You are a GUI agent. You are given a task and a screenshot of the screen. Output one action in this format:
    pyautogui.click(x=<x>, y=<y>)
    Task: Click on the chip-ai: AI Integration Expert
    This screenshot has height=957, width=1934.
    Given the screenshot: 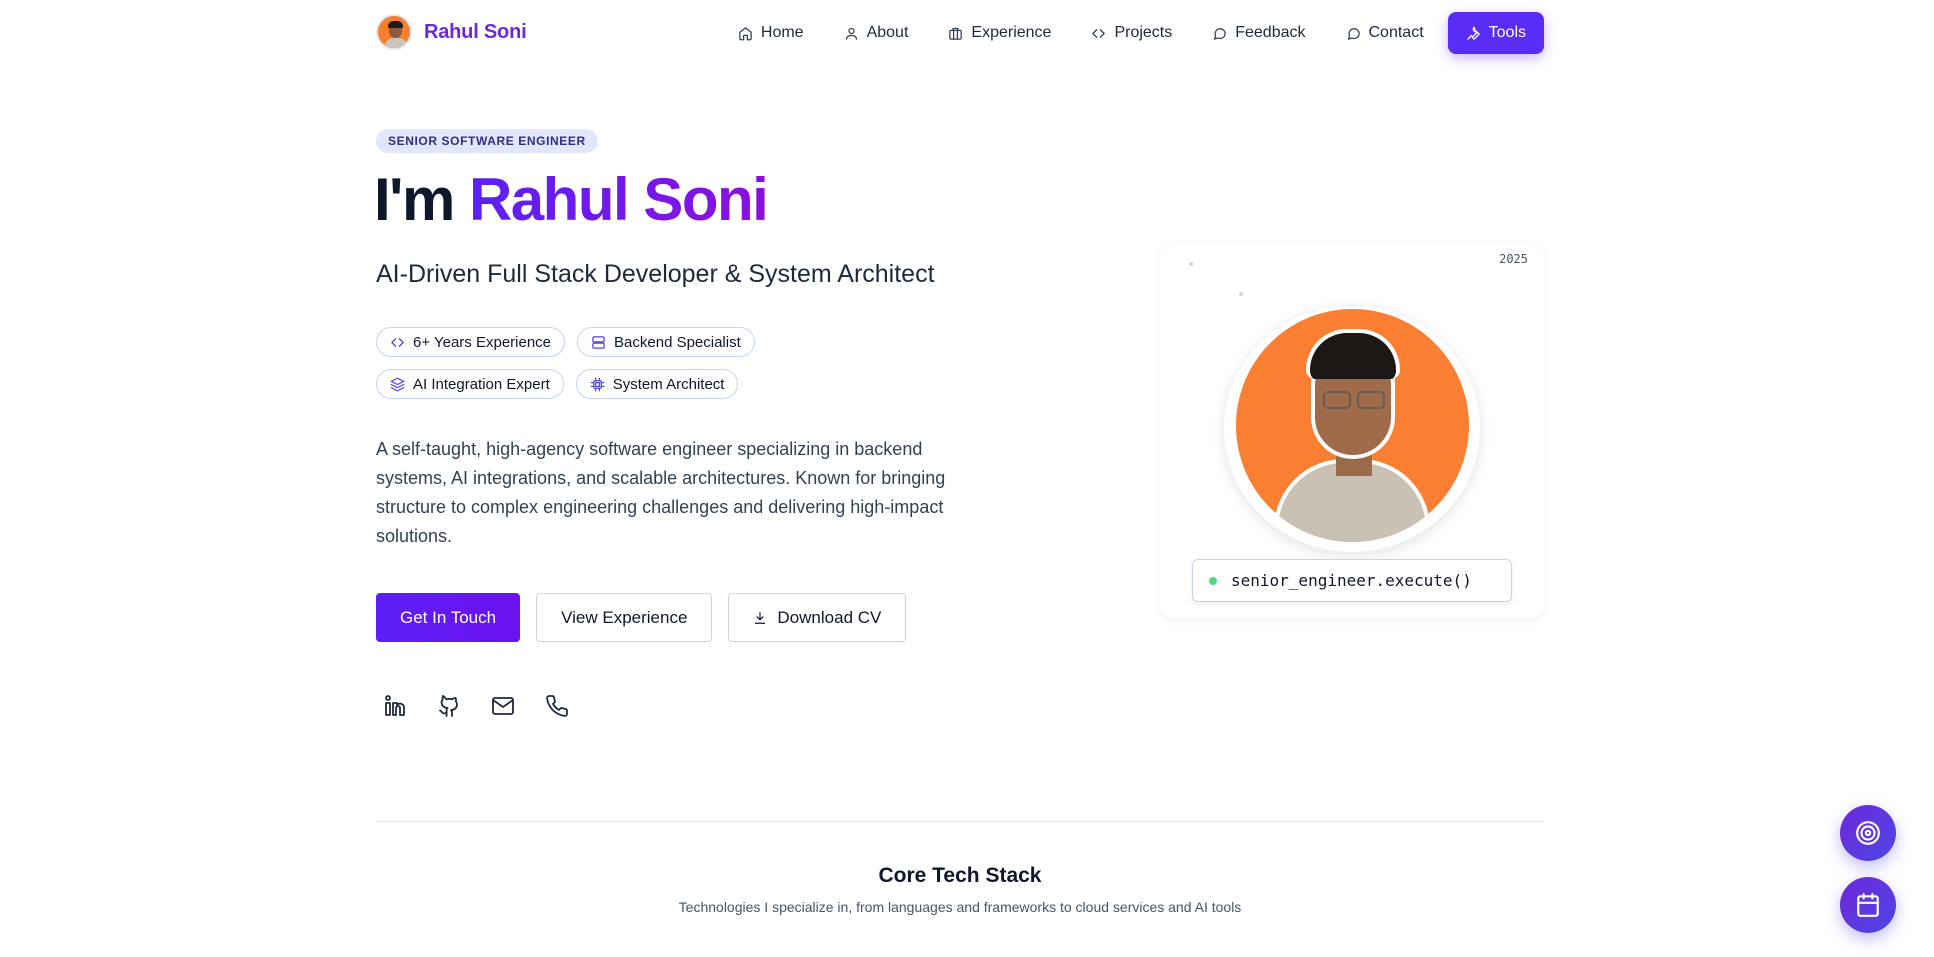 What is the action you would take?
    pyautogui.click(x=470, y=384)
    